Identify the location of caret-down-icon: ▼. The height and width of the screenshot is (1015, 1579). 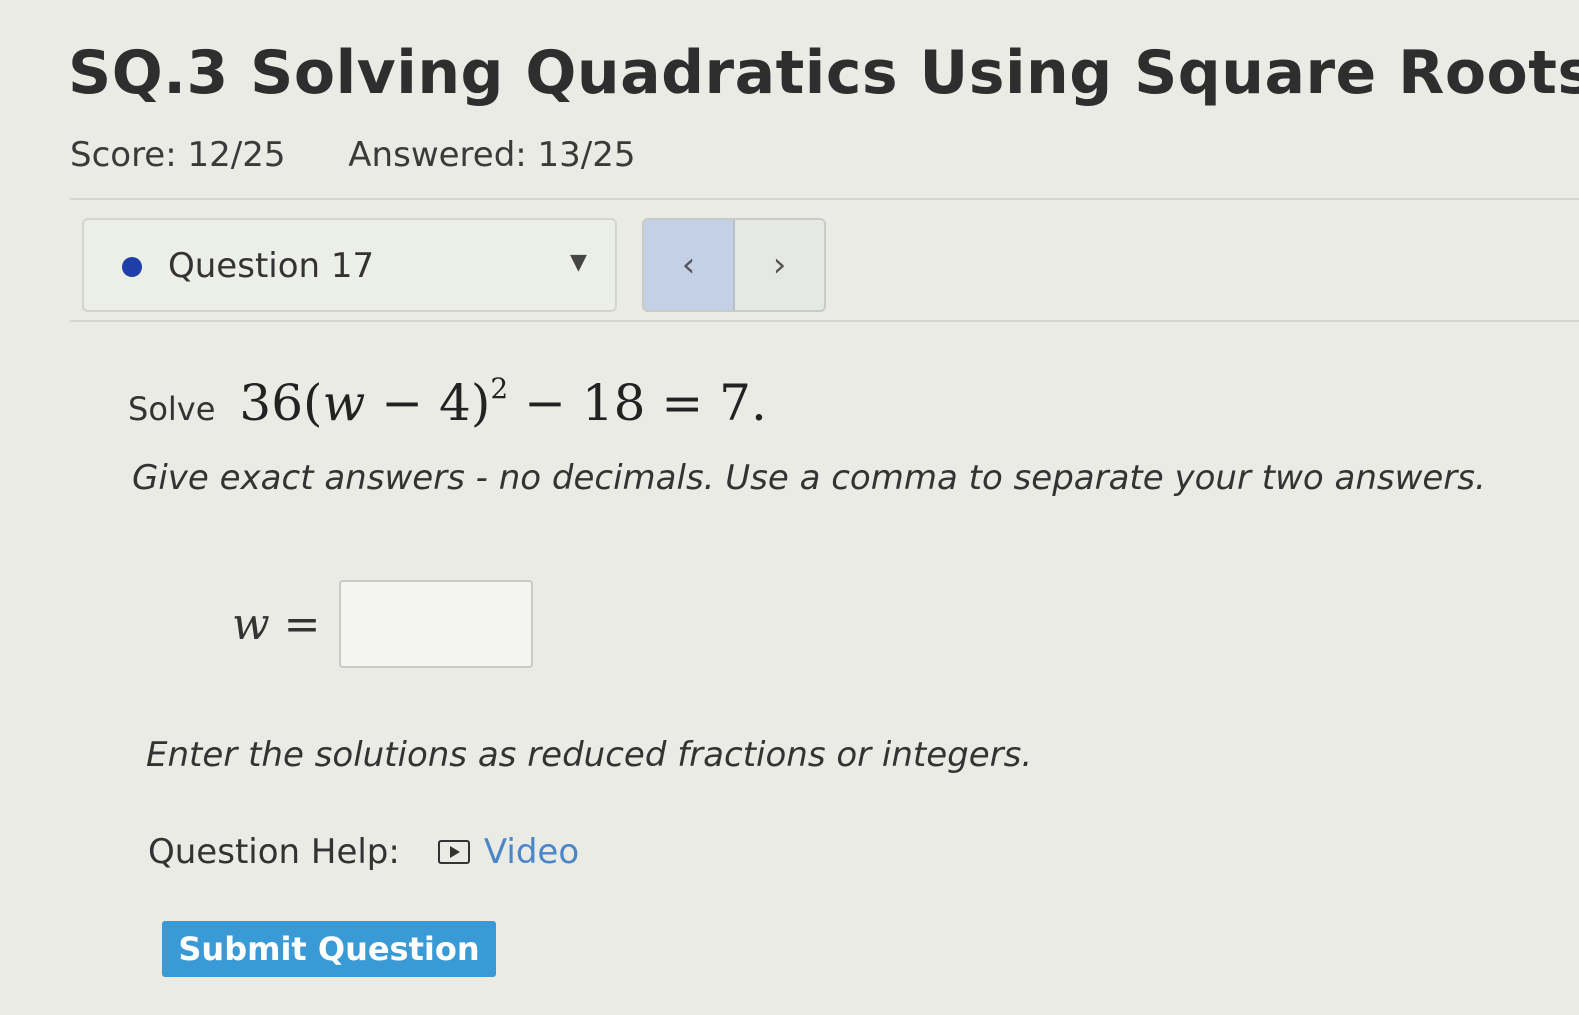
(578, 262).